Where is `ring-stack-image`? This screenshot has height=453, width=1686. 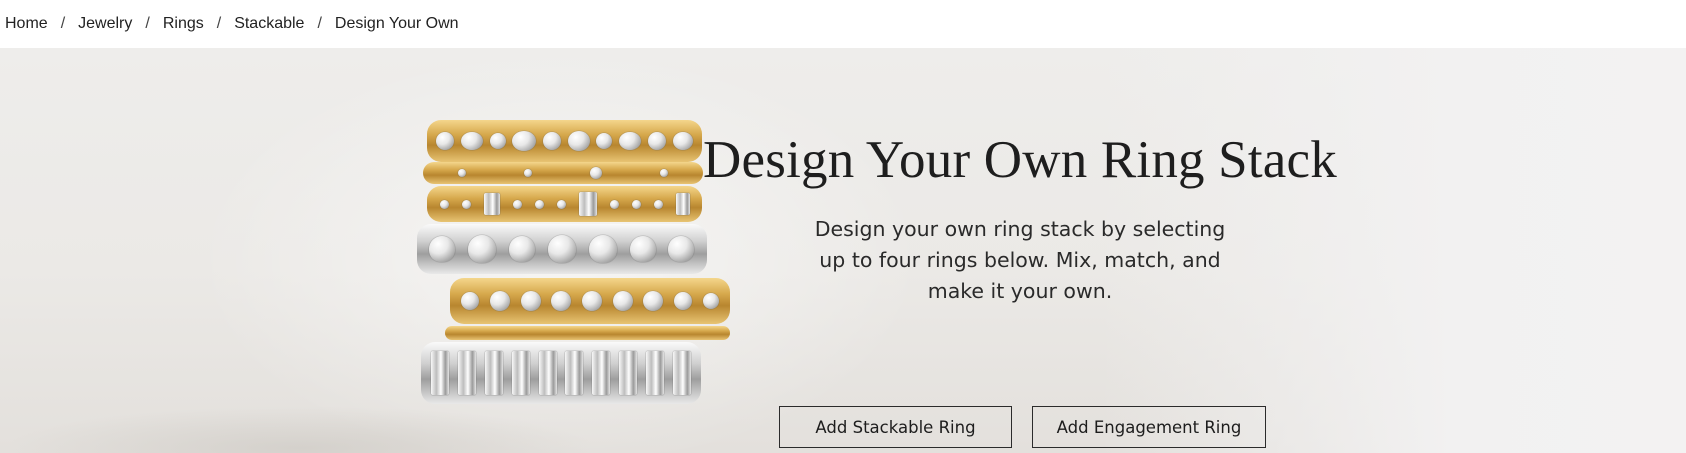 ring-stack-image is located at coordinates (575, 285).